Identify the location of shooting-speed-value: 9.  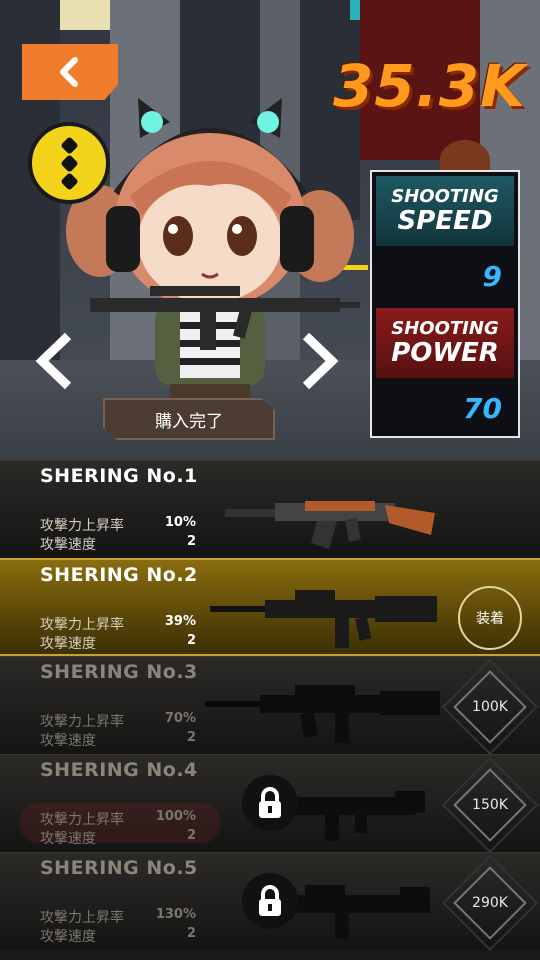
(492, 276).